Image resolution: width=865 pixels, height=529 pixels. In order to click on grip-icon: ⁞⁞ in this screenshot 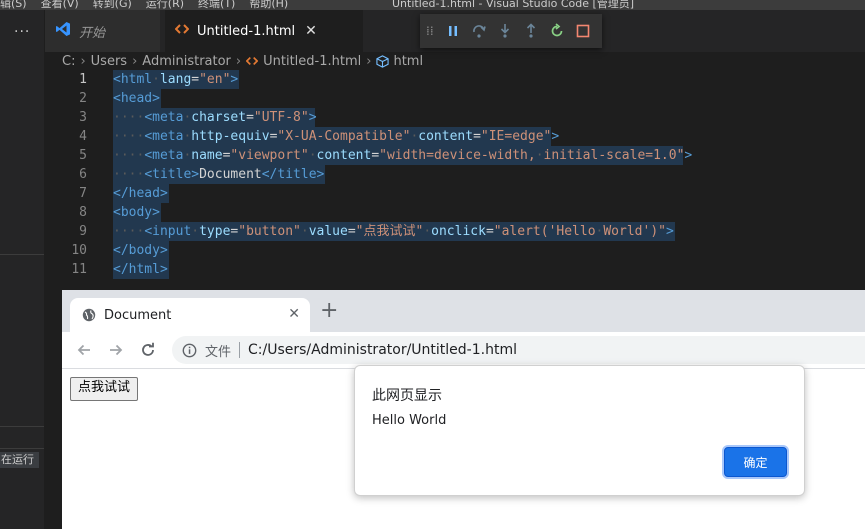, I will do `click(433, 31)`.